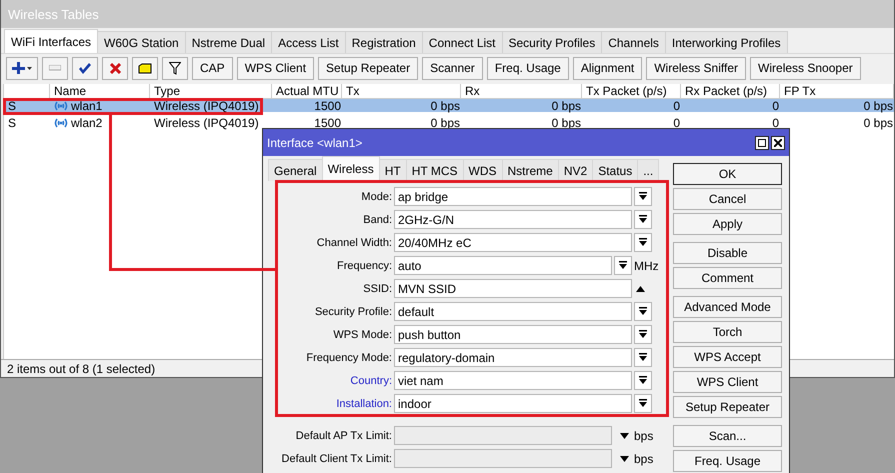  Describe the element at coordinates (513, 311) in the screenshot. I see `select-field: default` at that location.